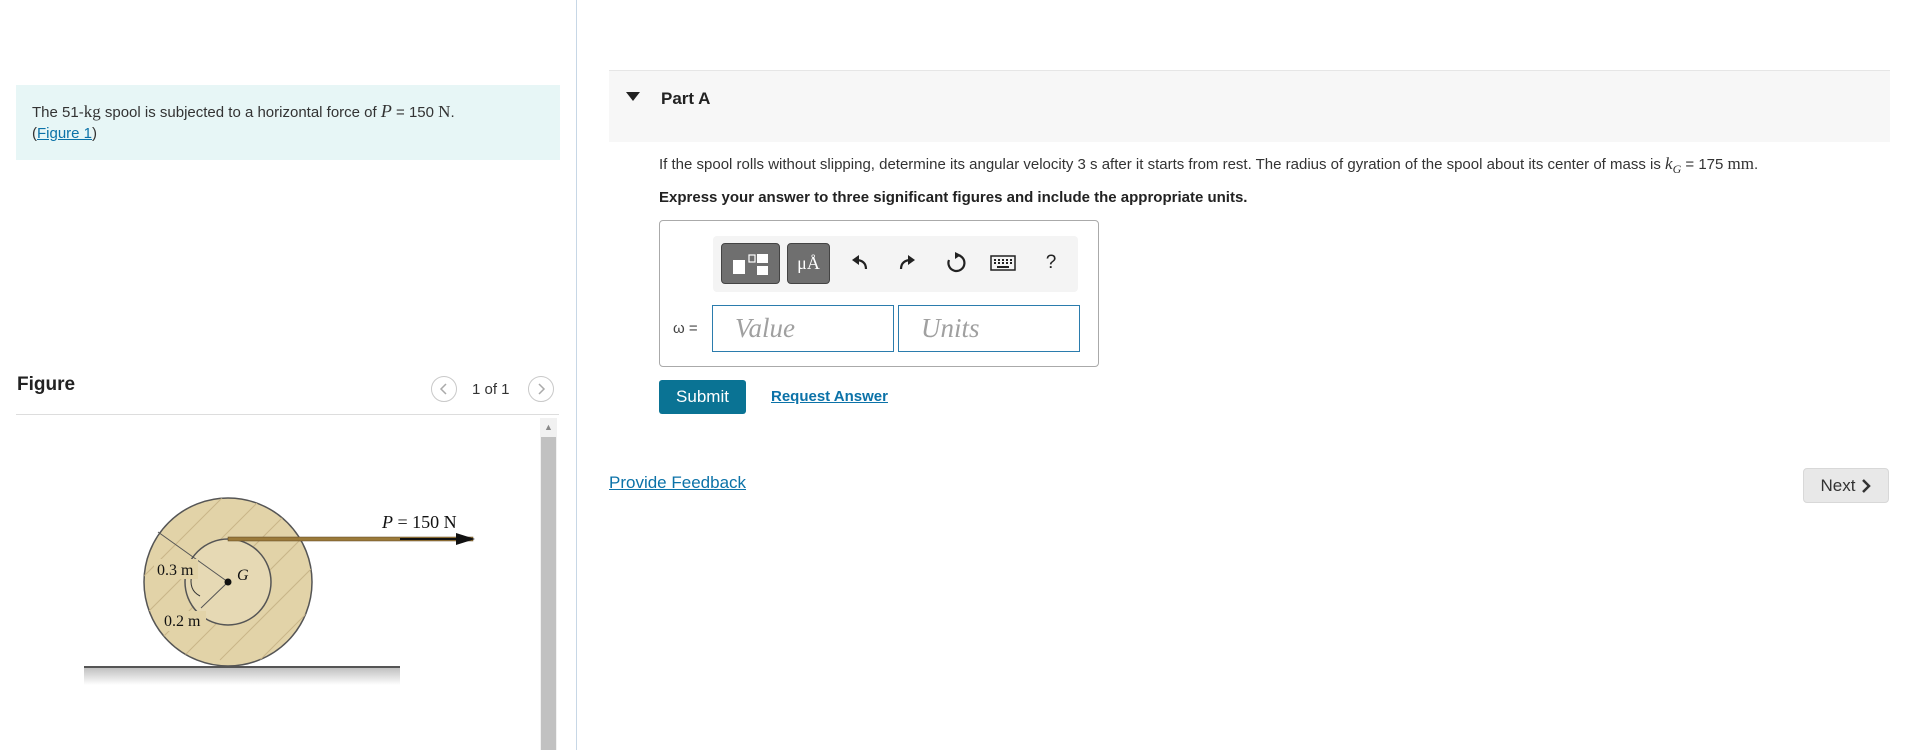 This screenshot has width=1912, height=750. What do you see at coordinates (386, 111) in the screenshot?
I see `force-variable: P` at bounding box center [386, 111].